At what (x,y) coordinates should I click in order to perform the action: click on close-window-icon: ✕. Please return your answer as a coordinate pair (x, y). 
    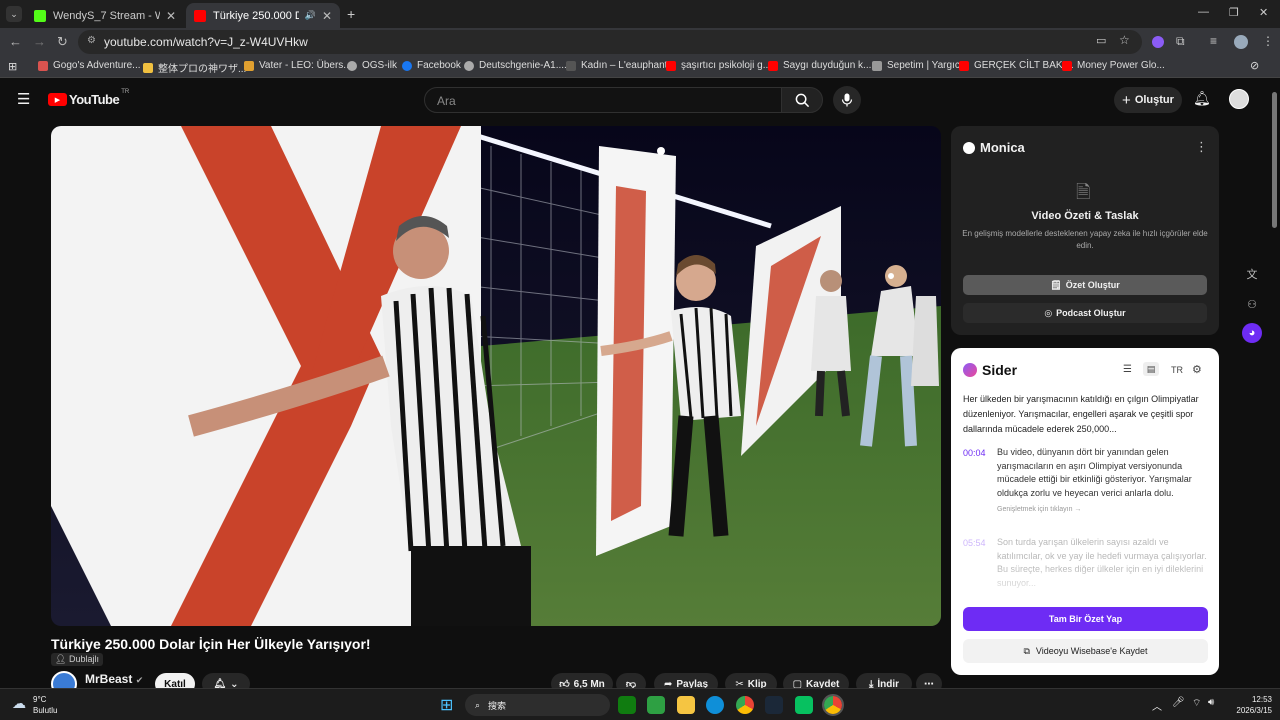
    Looking at the image, I should click on (1263, 12).